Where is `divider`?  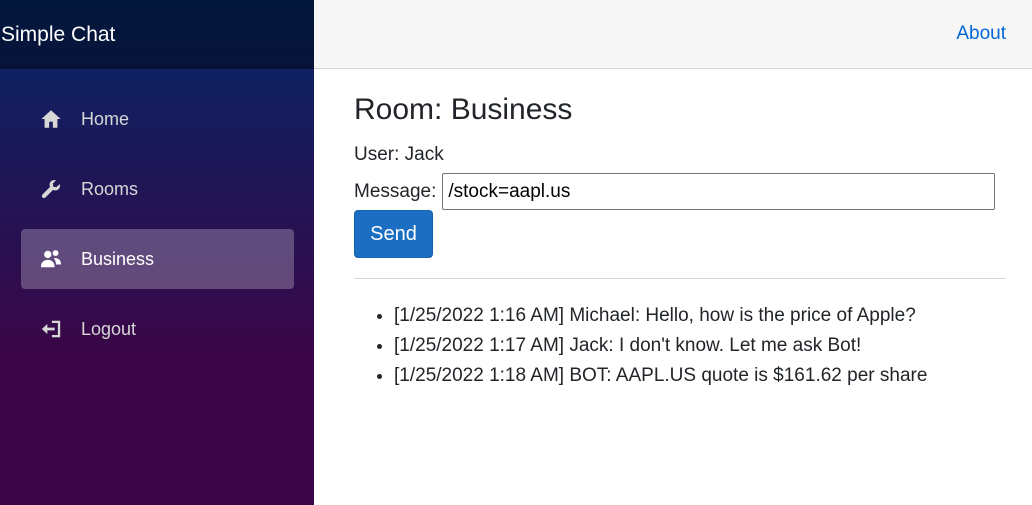
divider is located at coordinates (680, 278).